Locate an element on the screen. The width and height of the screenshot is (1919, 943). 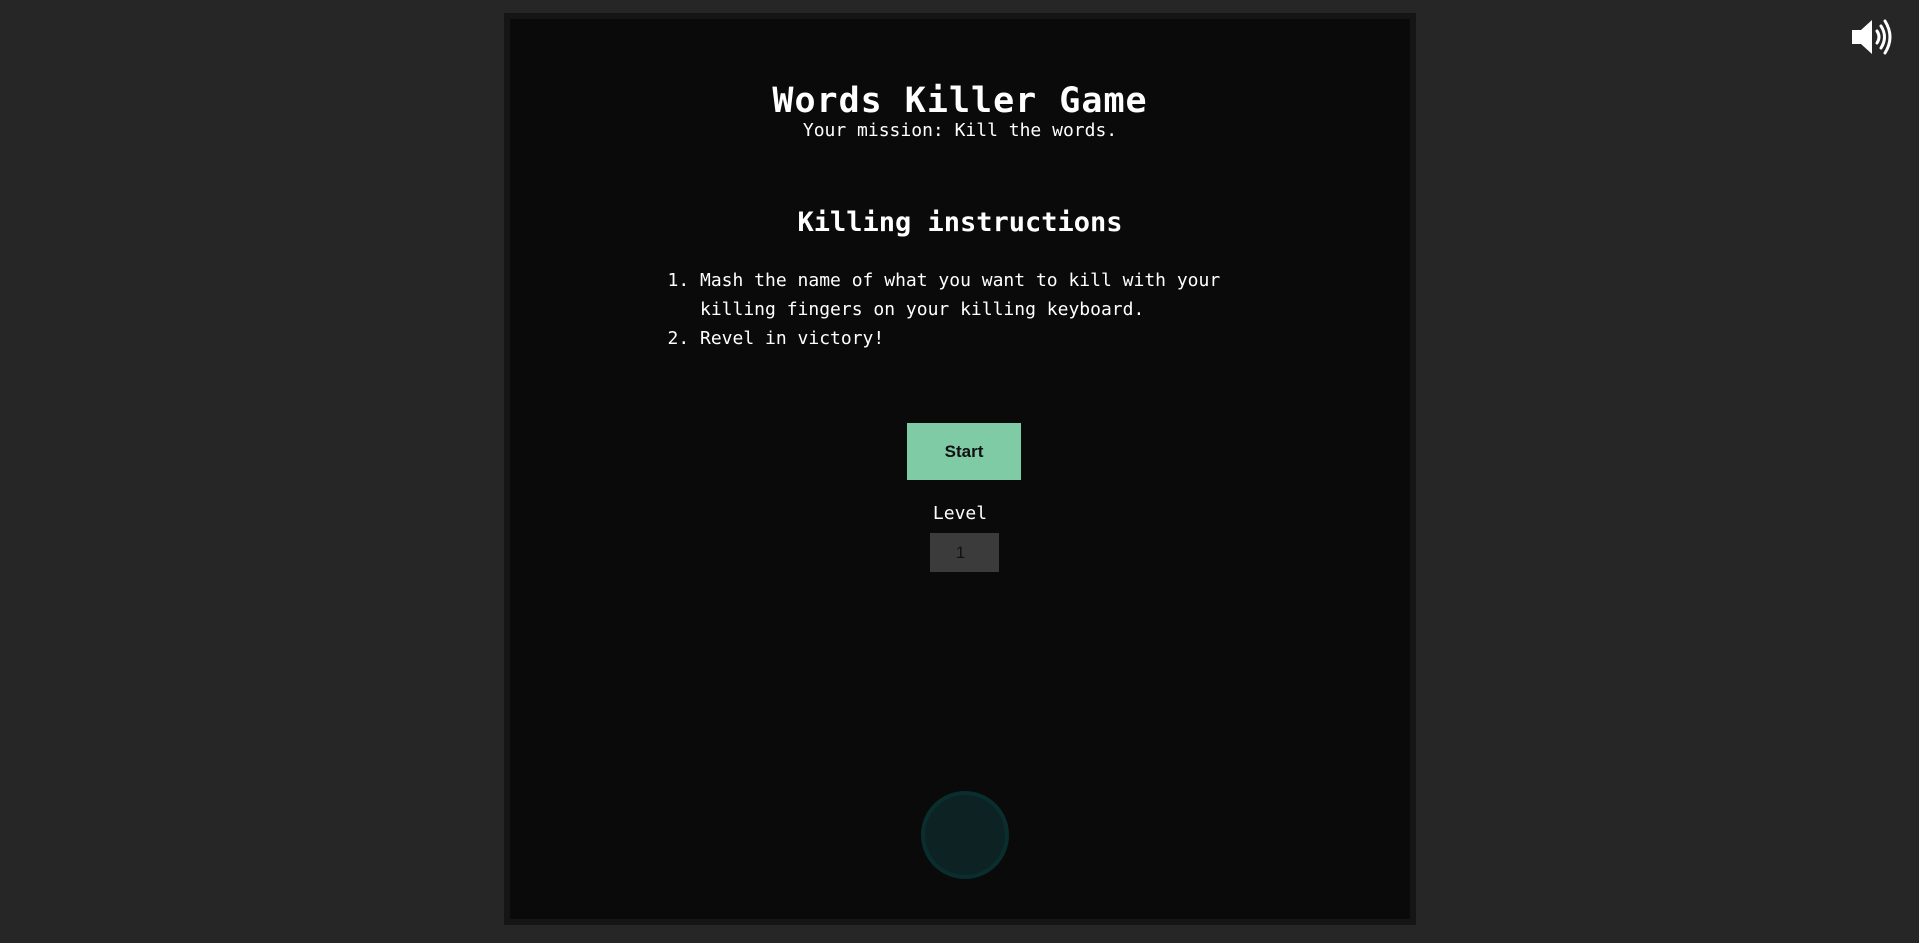
level-input is located at coordinates (964, 552).